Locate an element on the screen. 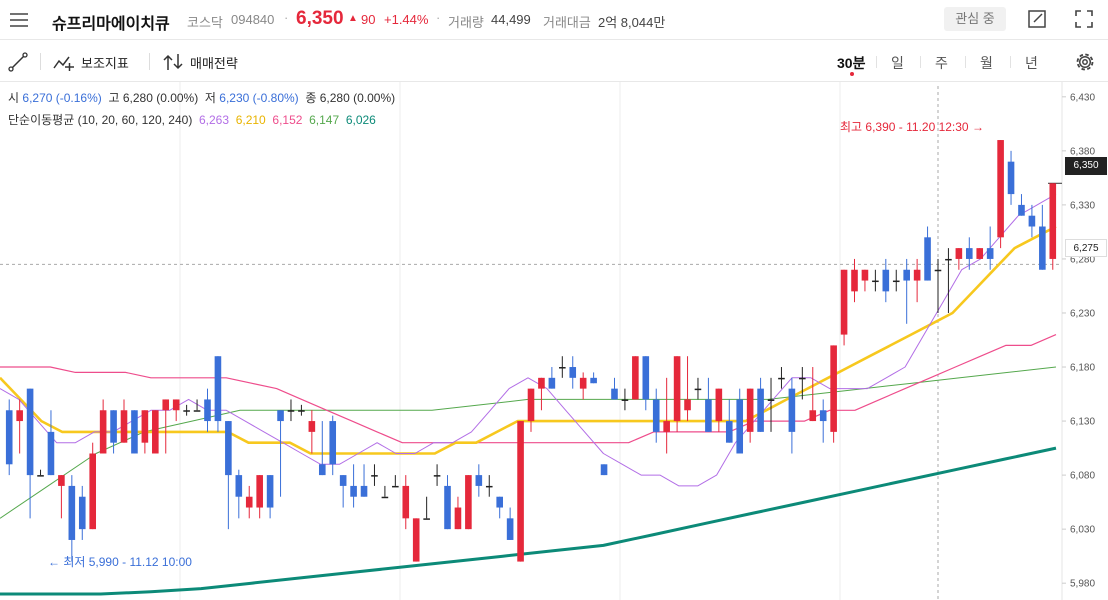  indicator-icon is located at coordinates (63, 63).